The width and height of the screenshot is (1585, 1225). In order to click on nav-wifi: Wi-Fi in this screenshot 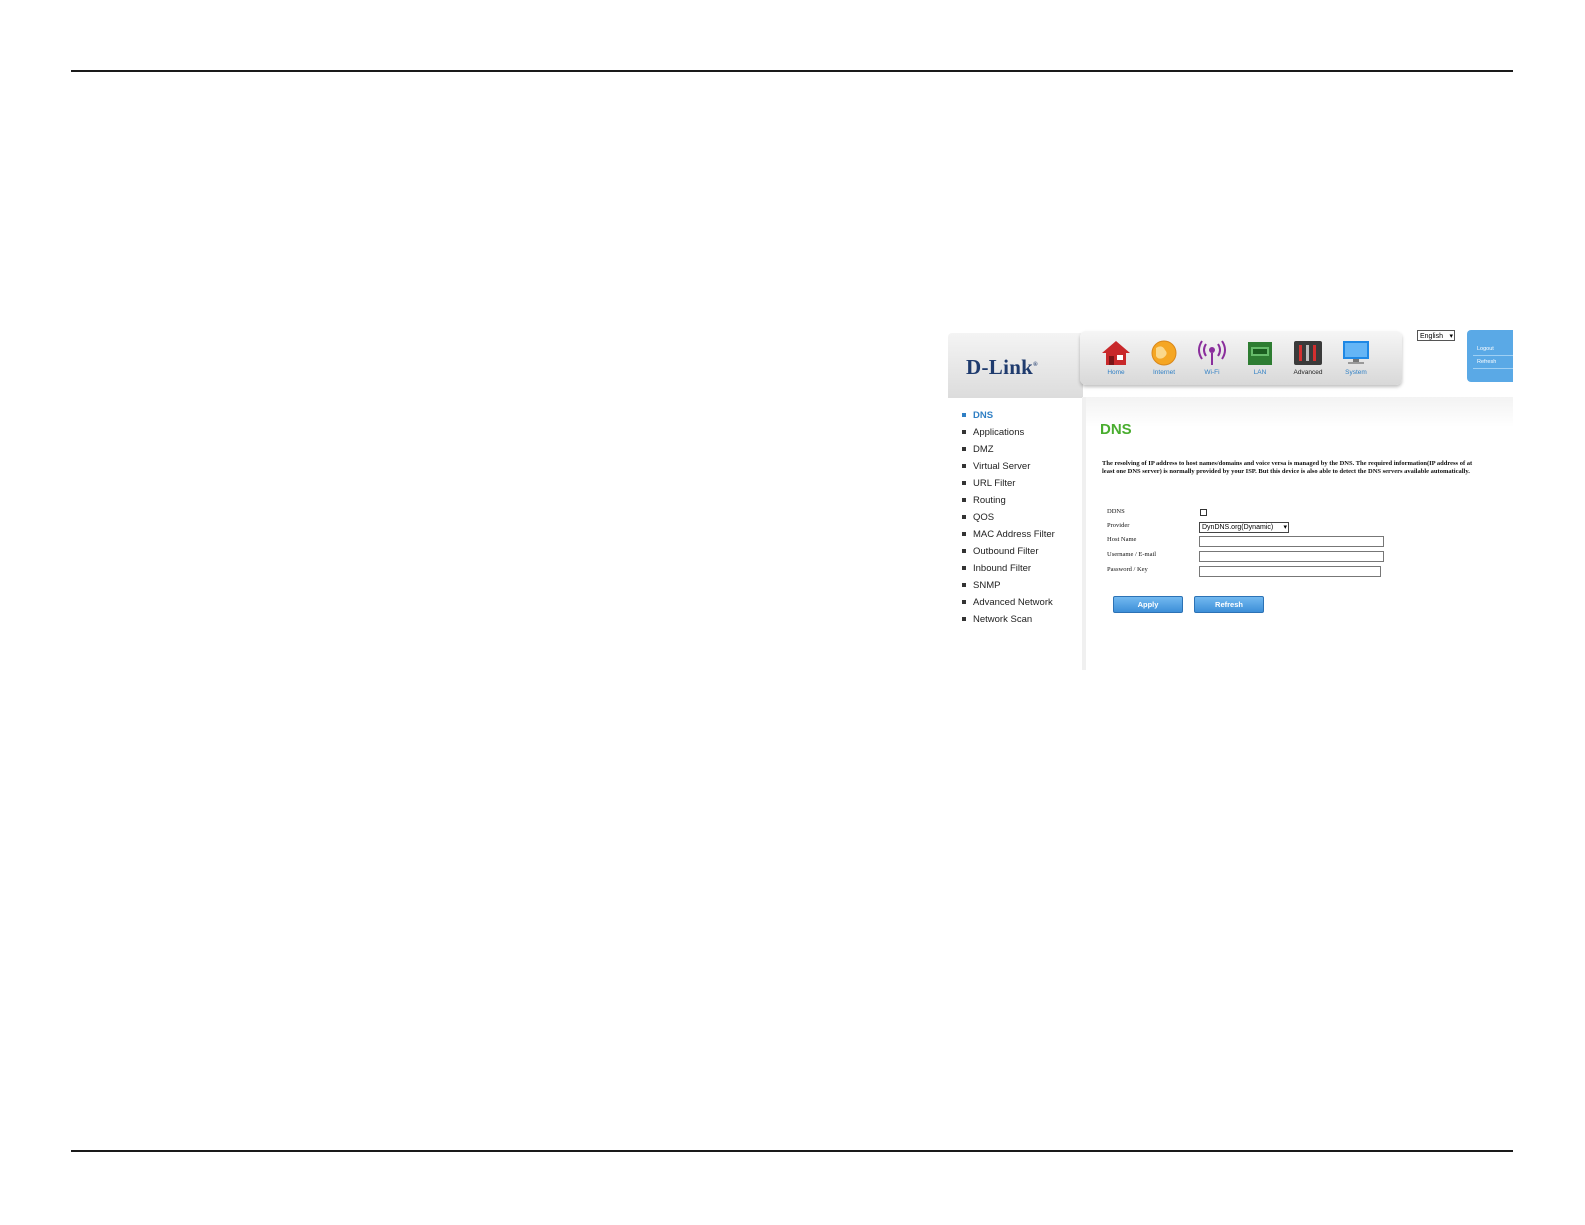, I will do `click(1212, 357)`.